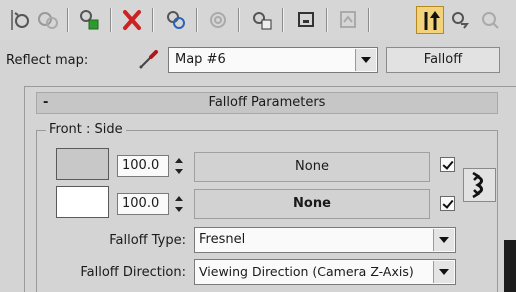 Image resolution: width=516 pixels, height=292 pixels. I want to click on side-amount-spinner-icon, so click(179, 204).